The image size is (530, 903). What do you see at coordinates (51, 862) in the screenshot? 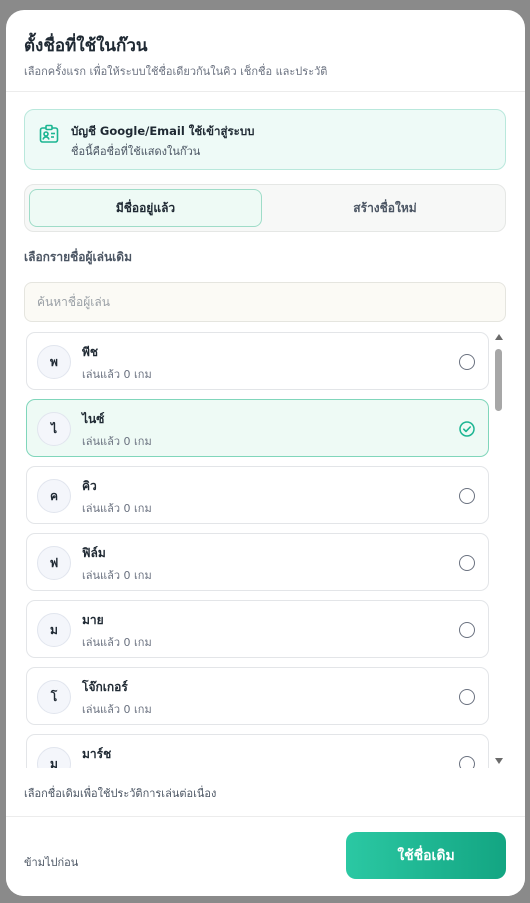
I see `skip-link: ข้ามไปก่อน` at bounding box center [51, 862].